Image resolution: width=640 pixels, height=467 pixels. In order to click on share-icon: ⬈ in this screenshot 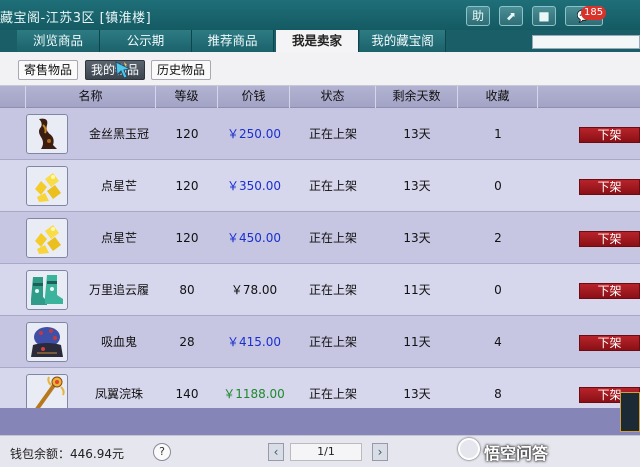, I will do `click(511, 16)`.